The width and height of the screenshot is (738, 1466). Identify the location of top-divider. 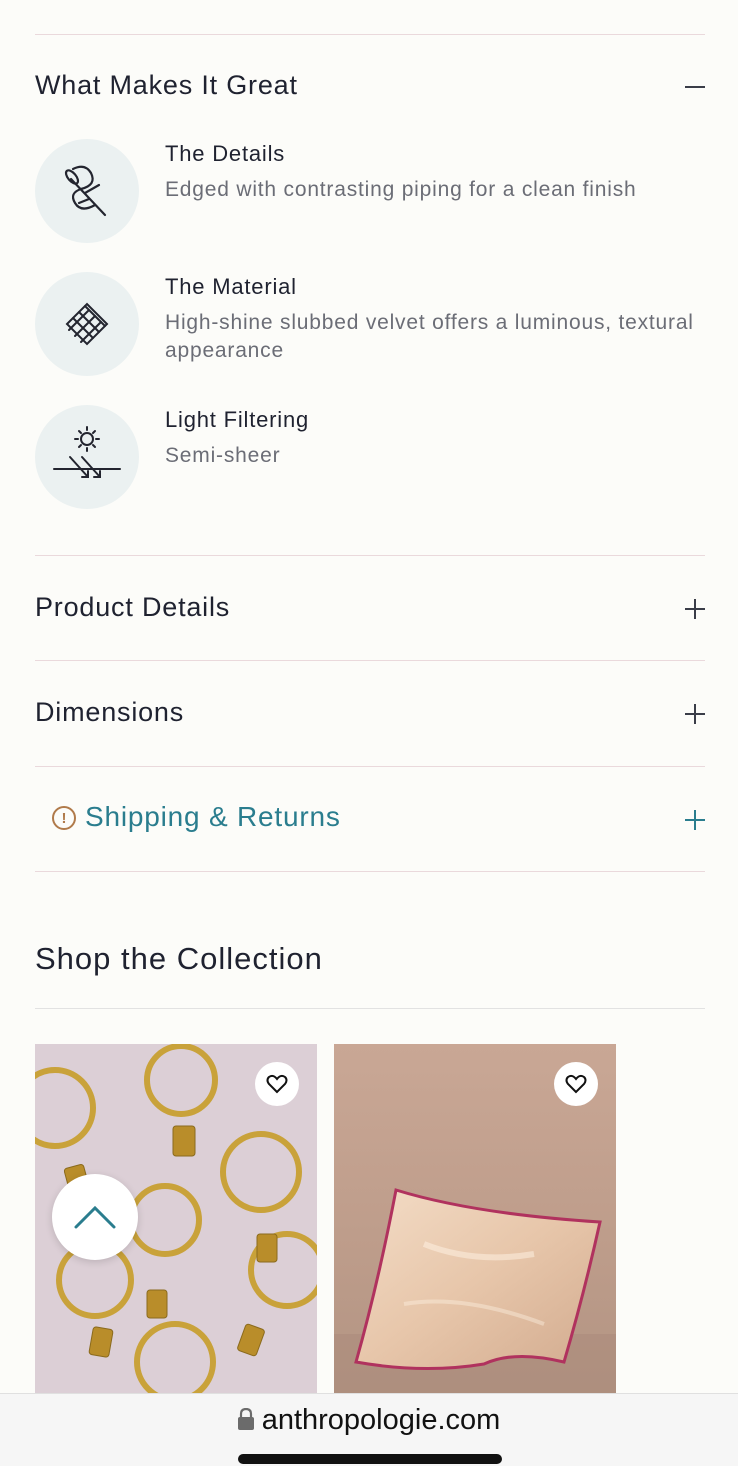
(370, 34).